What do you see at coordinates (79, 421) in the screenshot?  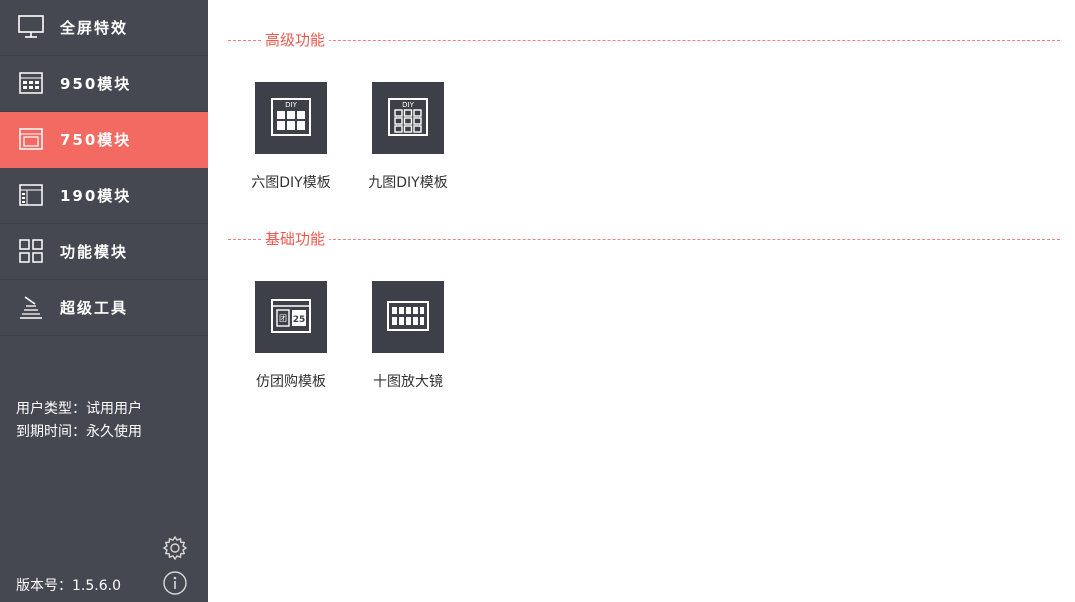 I see `user-info: 用户类型：试用用户 到期时间：永久使用` at bounding box center [79, 421].